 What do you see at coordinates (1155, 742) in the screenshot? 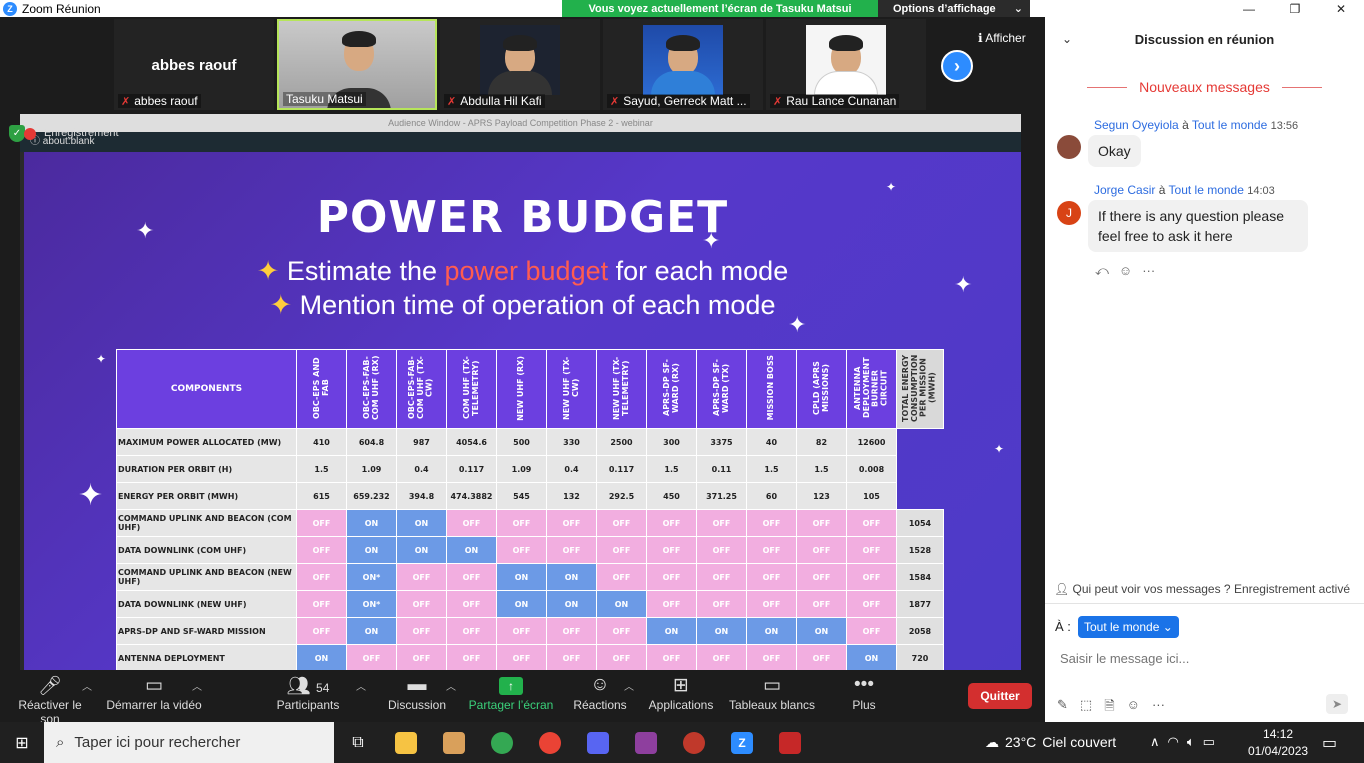
I see `chevron-up-icon: ∧` at bounding box center [1155, 742].